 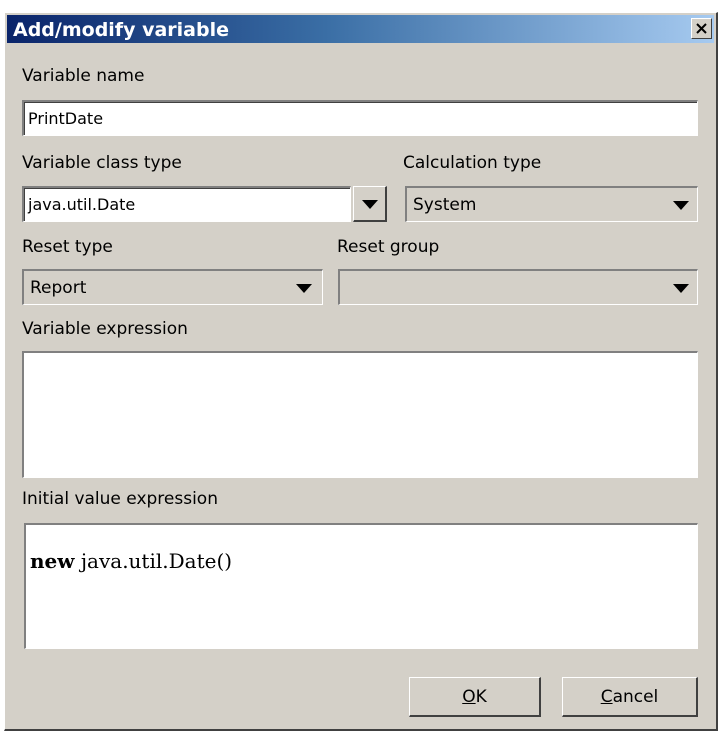 I want to click on calculation-type-select: System, so click(x=551, y=204).